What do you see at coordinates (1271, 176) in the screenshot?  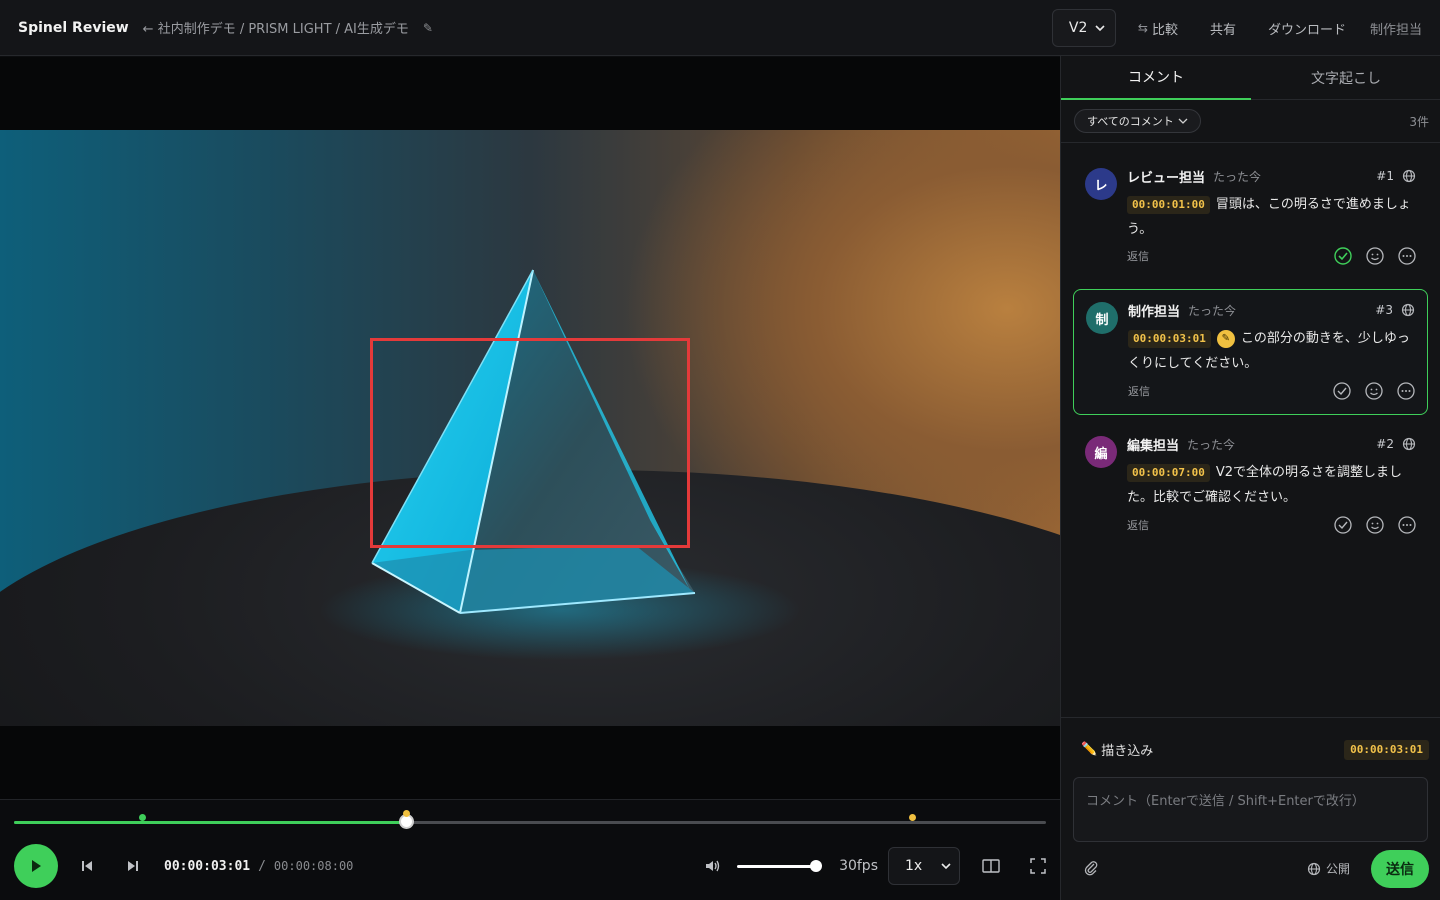 I see `comment-header: レビュー担当 たった今 #1` at bounding box center [1271, 176].